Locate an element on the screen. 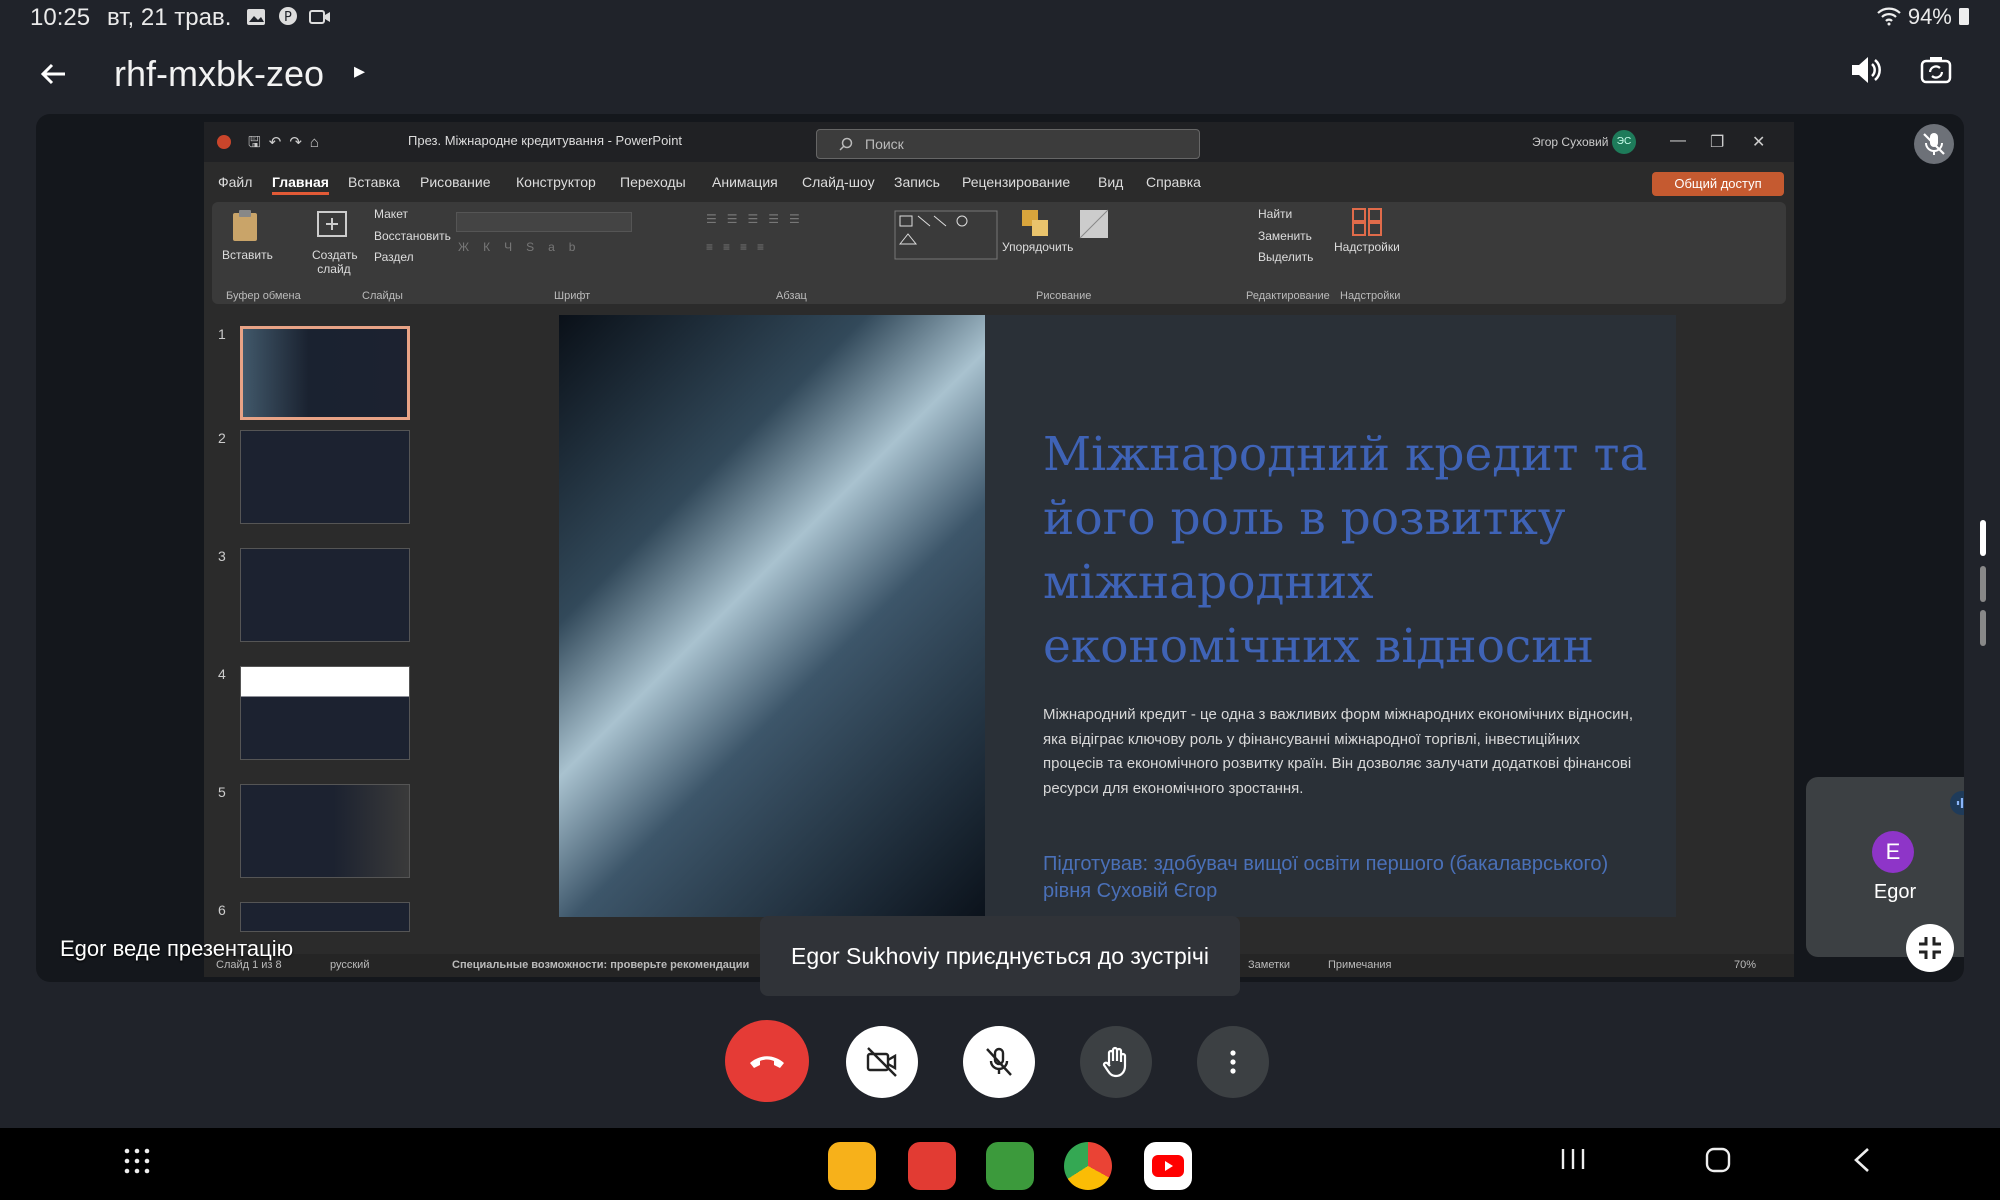  layout-button: Макет is located at coordinates (391, 214).